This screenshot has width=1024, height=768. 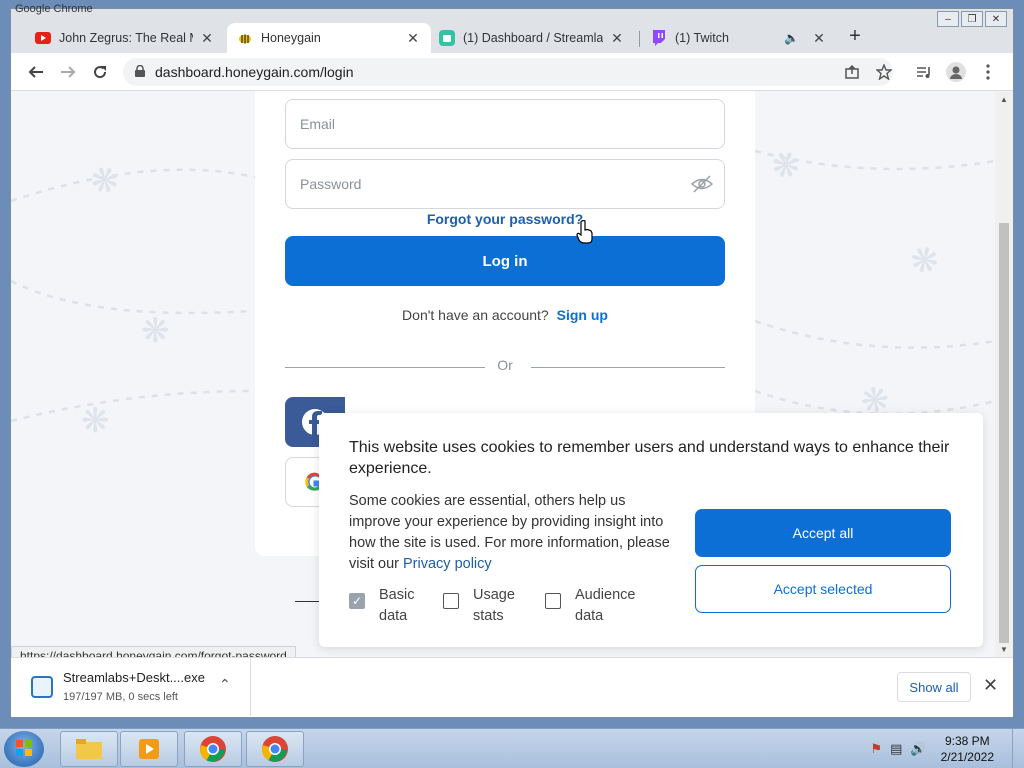 What do you see at coordinates (582, 315) in the screenshot?
I see `signup-link: Sign up` at bounding box center [582, 315].